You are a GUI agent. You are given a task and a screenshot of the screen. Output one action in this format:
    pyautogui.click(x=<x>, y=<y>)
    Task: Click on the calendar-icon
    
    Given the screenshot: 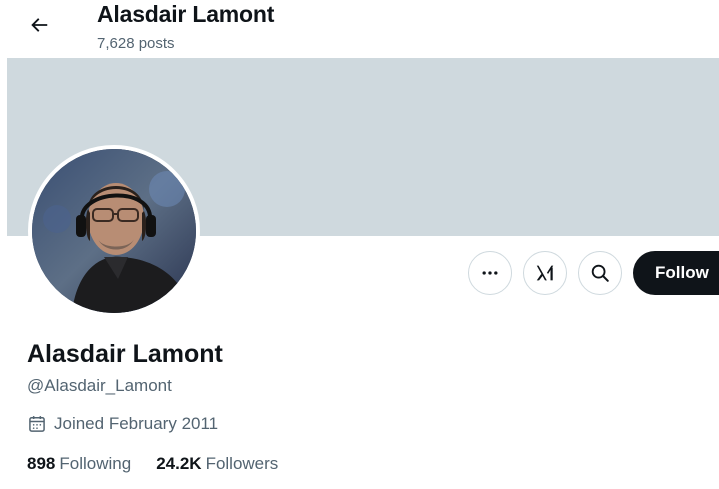 What is the action you would take?
    pyautogui.click(x=37, y=424)
    